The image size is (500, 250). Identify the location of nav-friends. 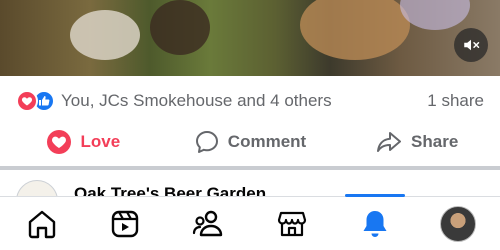
(208, 223).